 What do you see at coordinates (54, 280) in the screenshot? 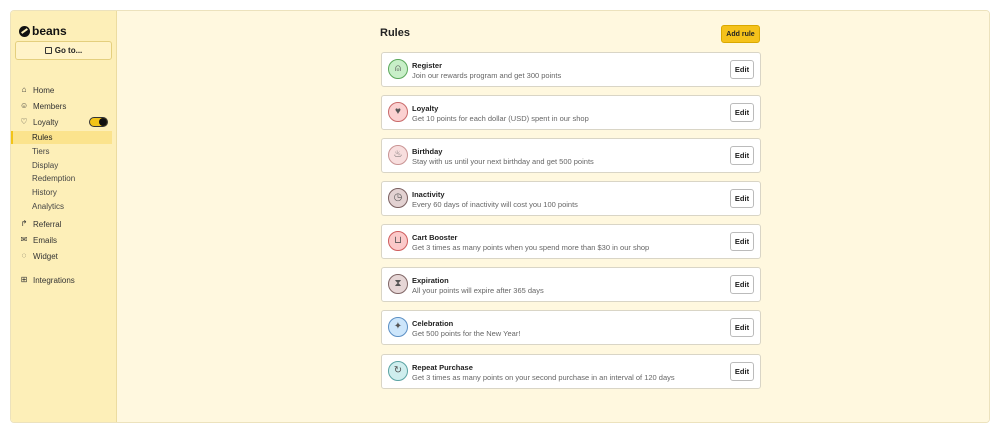
I see `sidebar-item-label: Integrations` at bounding box center [54, 280].